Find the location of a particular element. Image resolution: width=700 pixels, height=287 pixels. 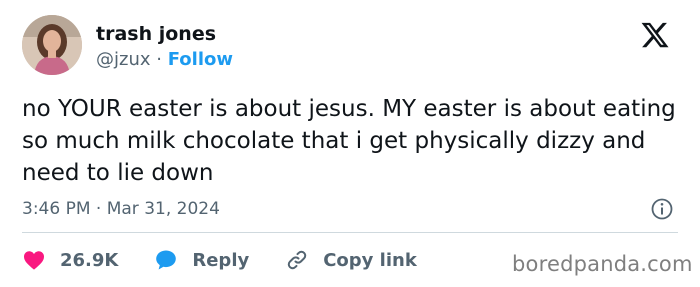

avatar-image is located at coordinates (52, 45).